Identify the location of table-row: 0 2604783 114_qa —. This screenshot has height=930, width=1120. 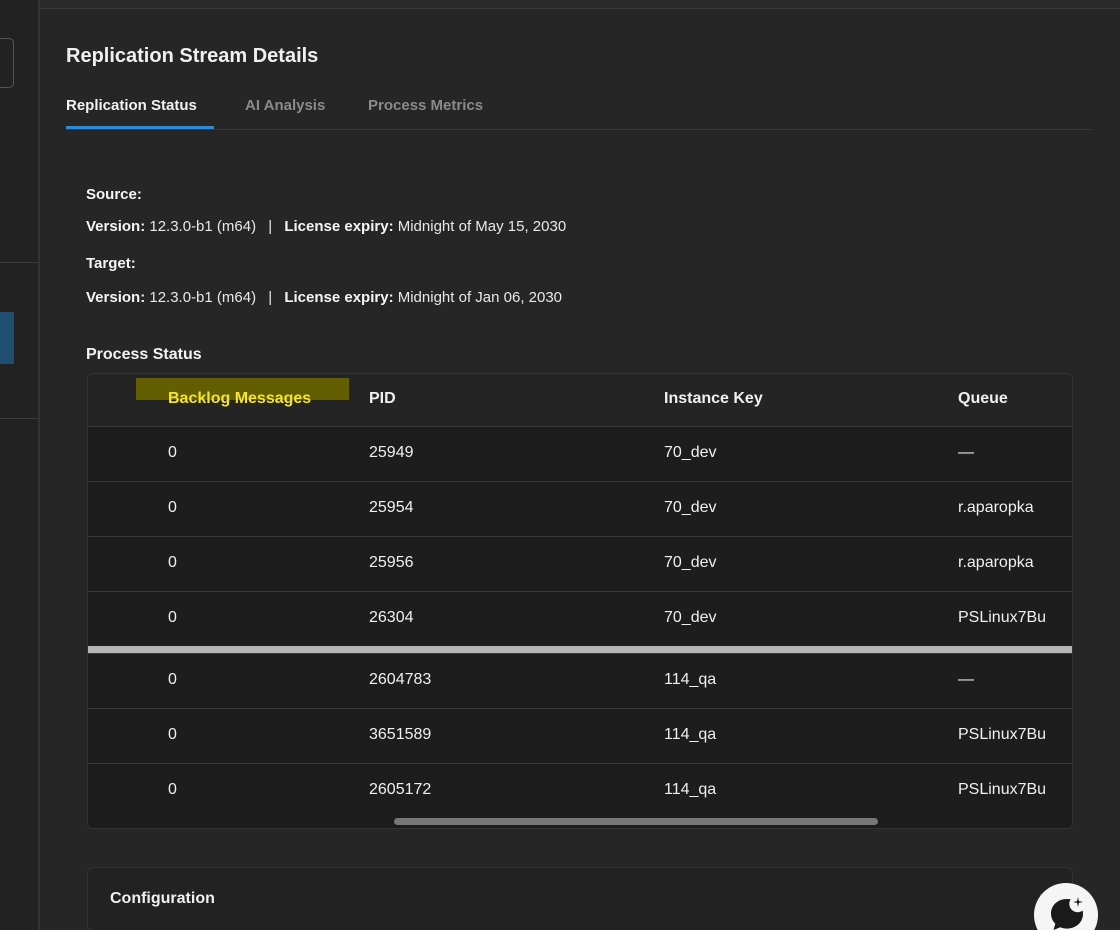
(580, 680).